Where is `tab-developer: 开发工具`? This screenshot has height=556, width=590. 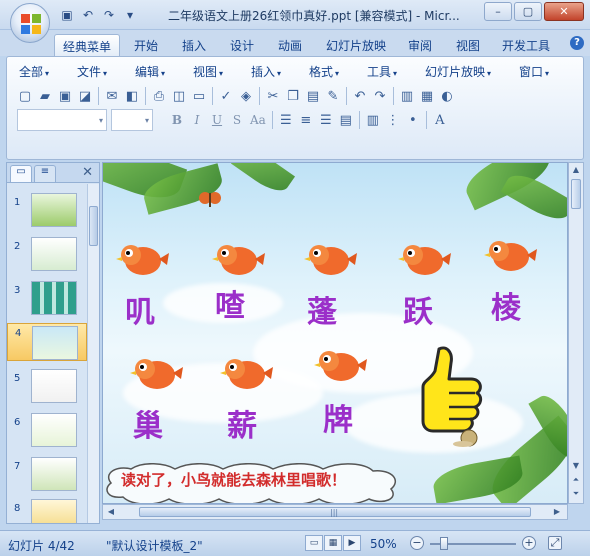
tab-developer: 开发工具 is located at coordinates (526, 45).